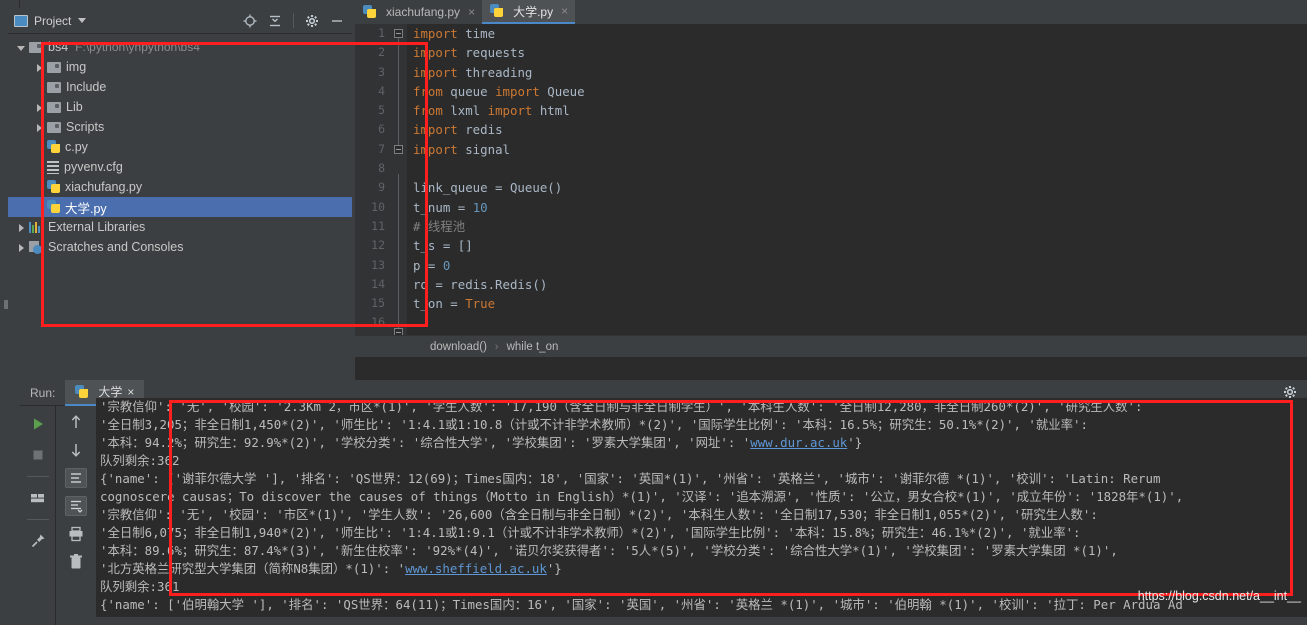 The width and height of the screenshot is (1307, 625). Describe the element at coordinates (297, 20) in the screenshot. I see `project-panel-actions` at that location.